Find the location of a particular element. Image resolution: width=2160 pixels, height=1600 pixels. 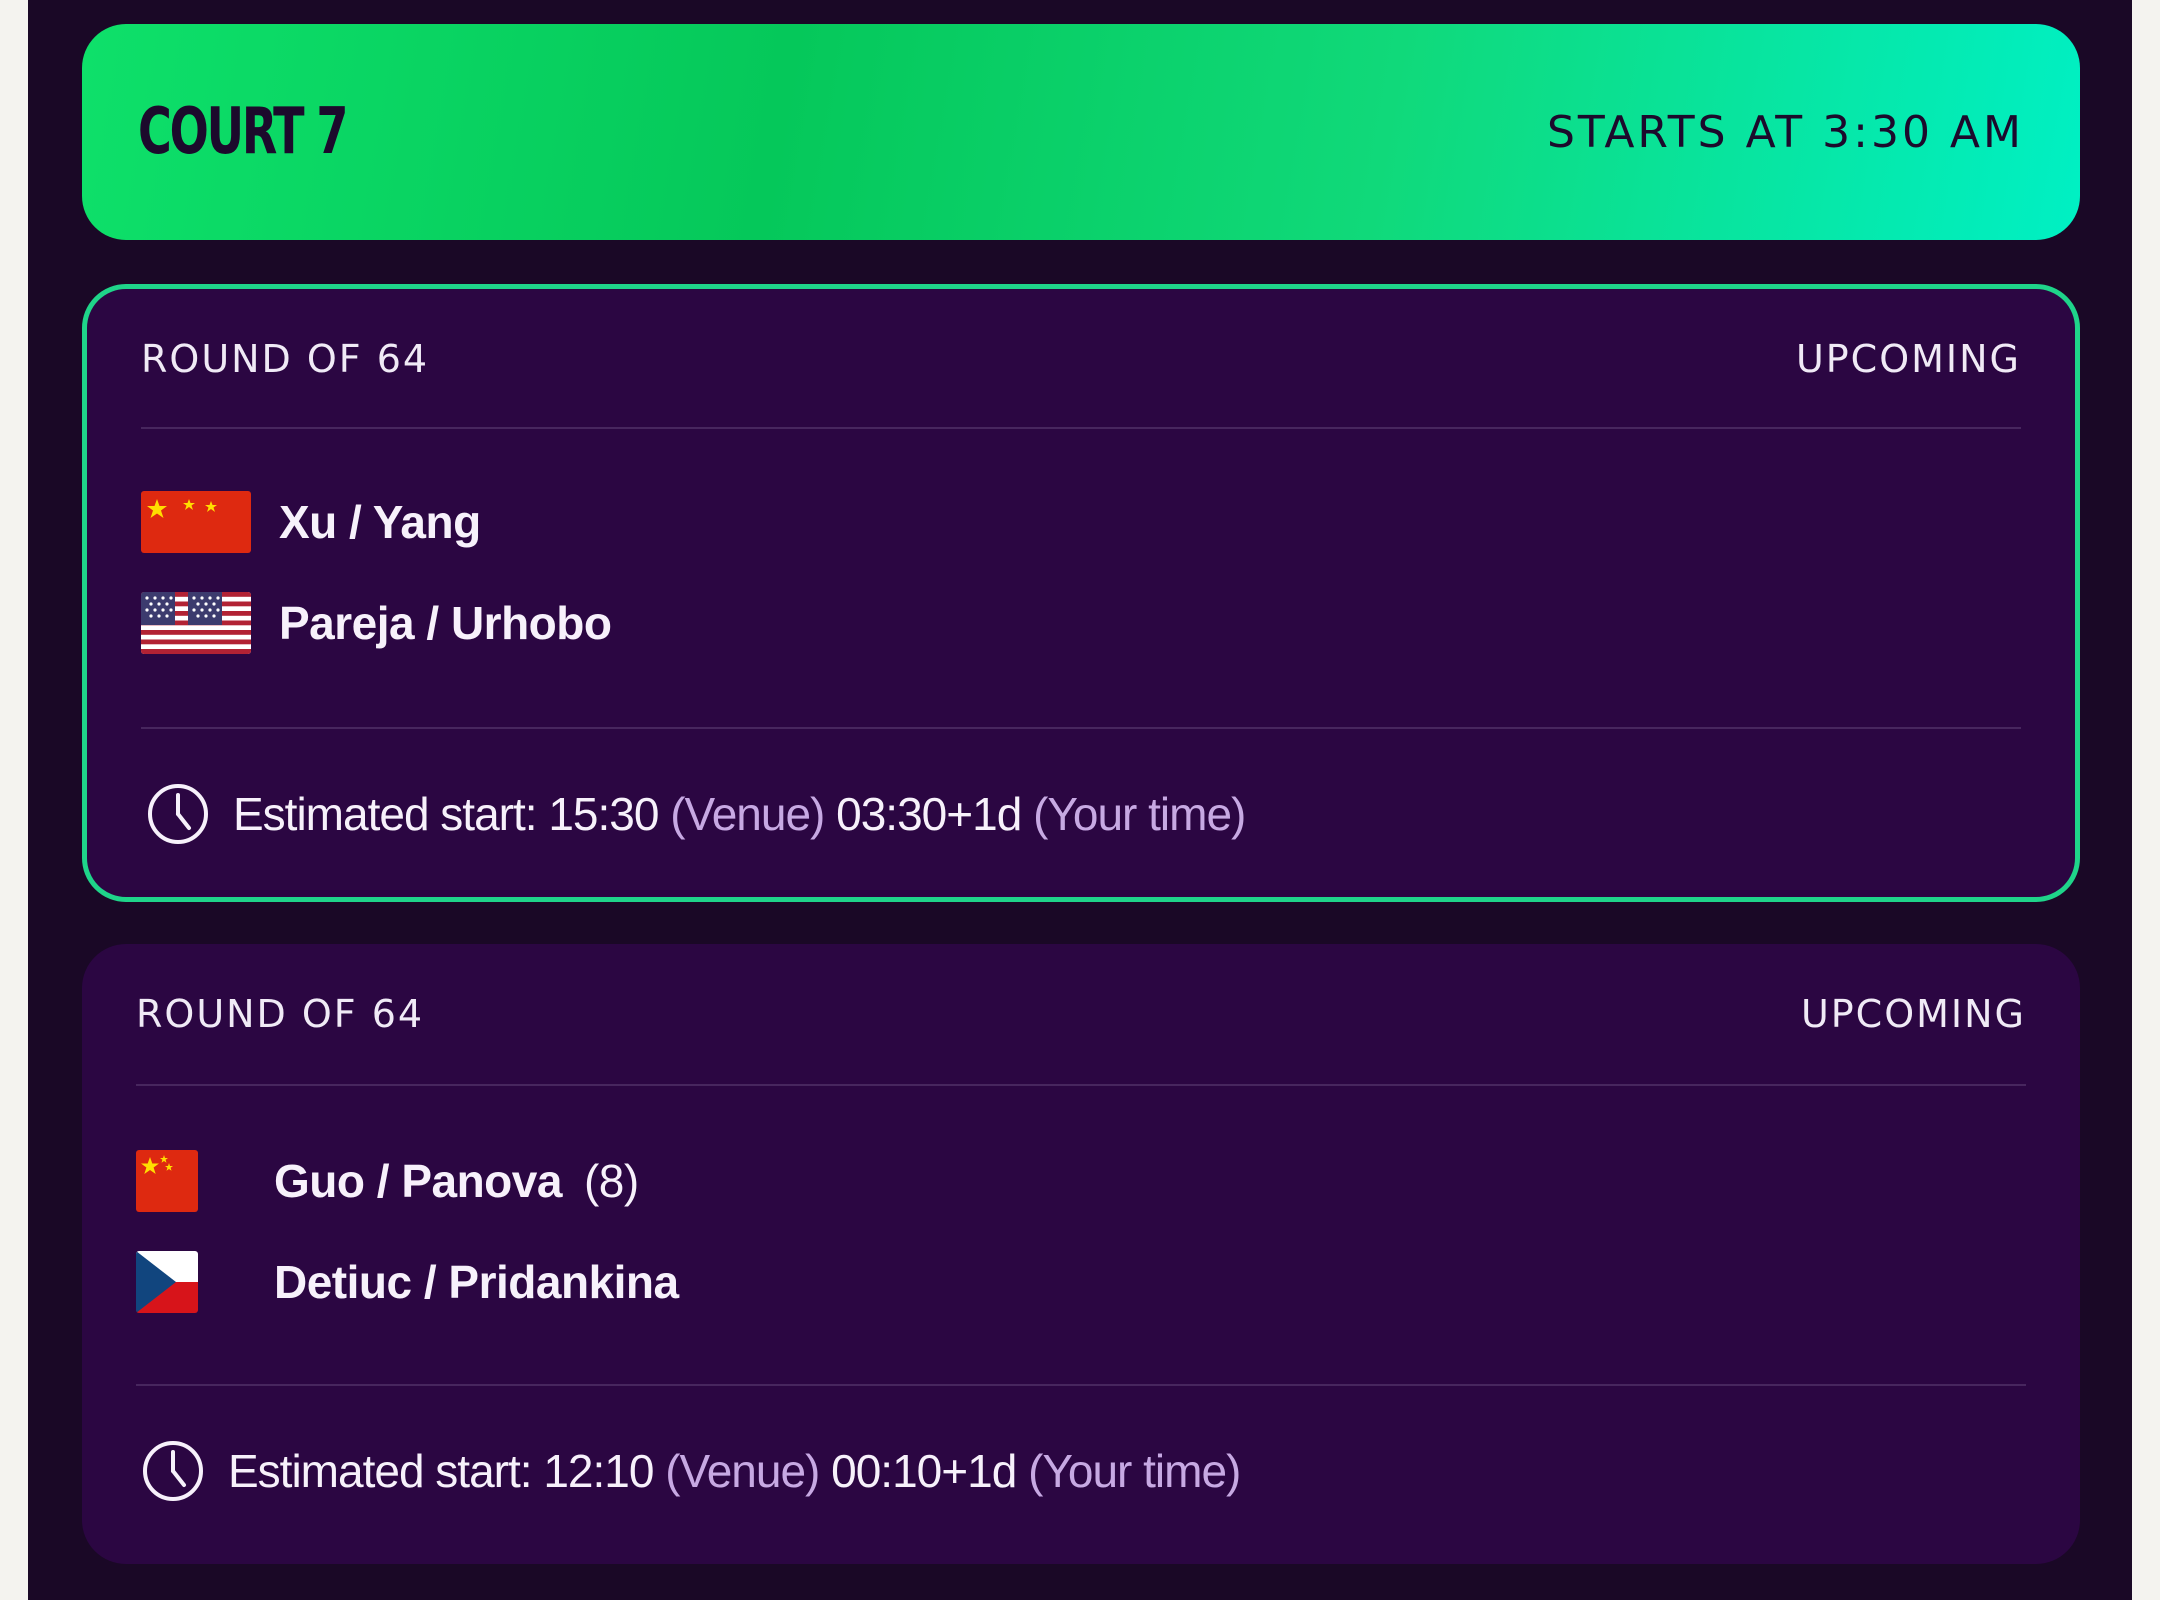

team-row: Pareja / Urhobo is located at coordinates (376, 623).